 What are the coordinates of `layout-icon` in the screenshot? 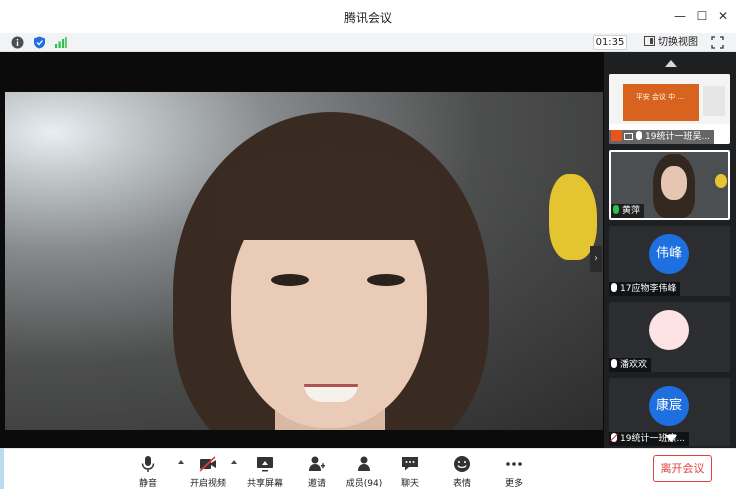 It's located at (649, 41).